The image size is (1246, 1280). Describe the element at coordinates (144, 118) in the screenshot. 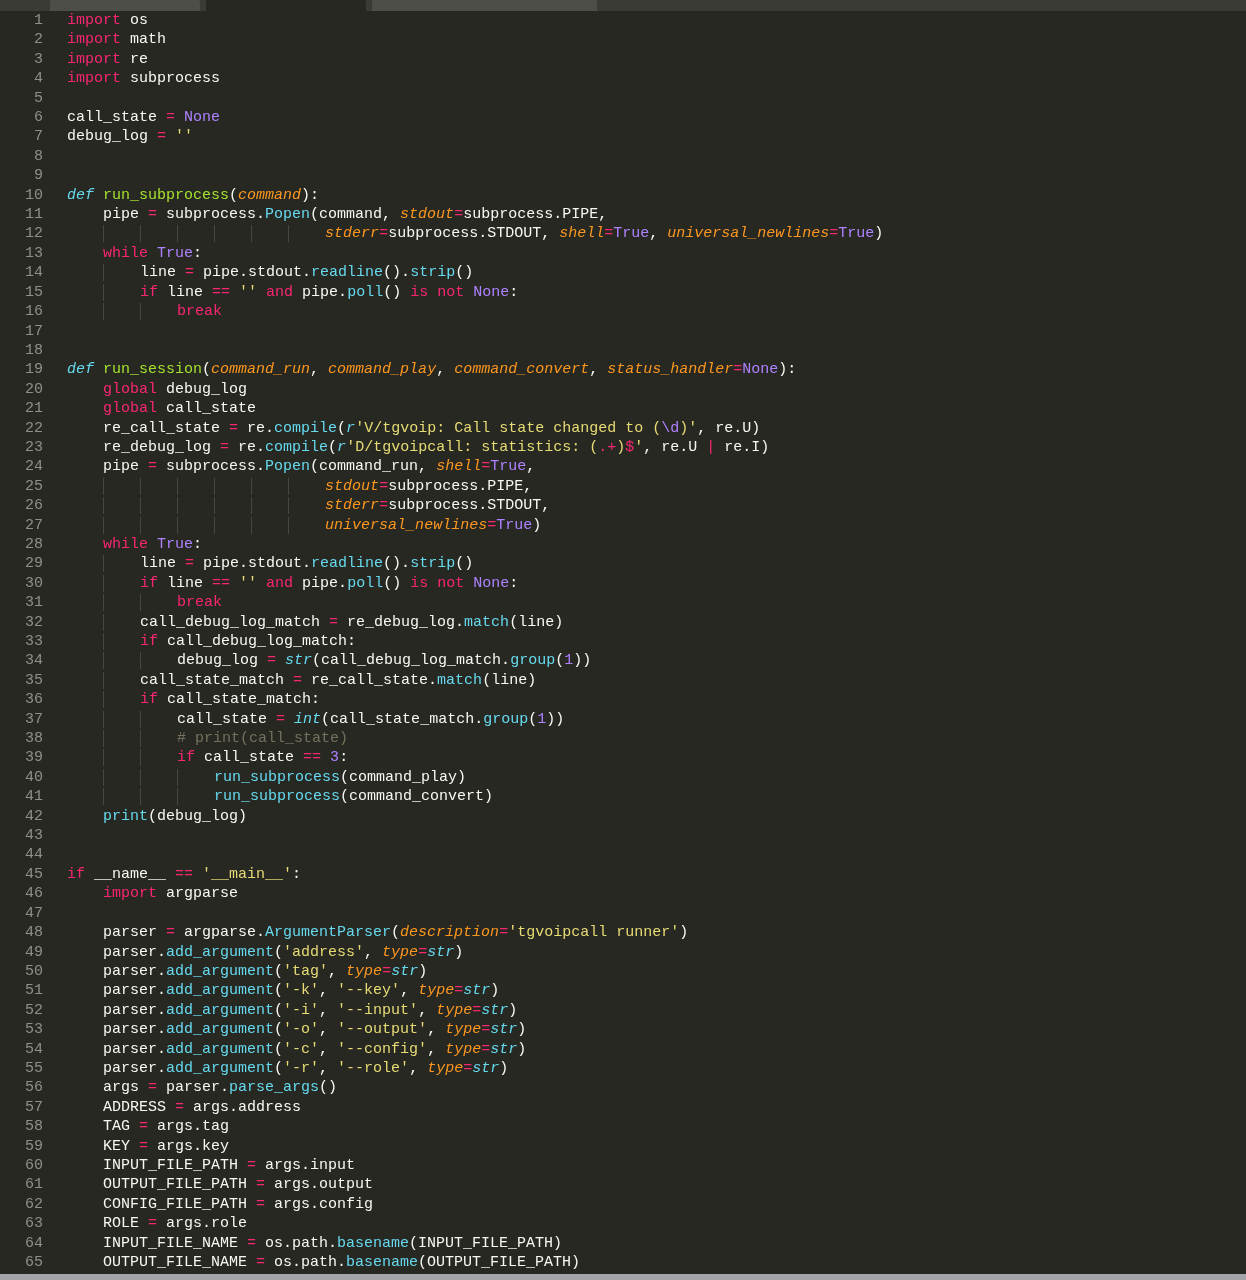

I see `code-line: call_state = None` at that location.